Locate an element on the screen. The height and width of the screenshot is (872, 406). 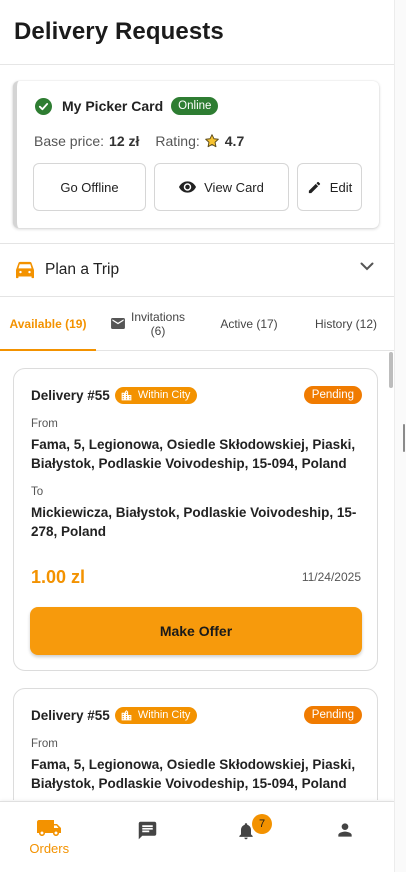
base-price-value: 12 zł is located at coordinates (124, 141).